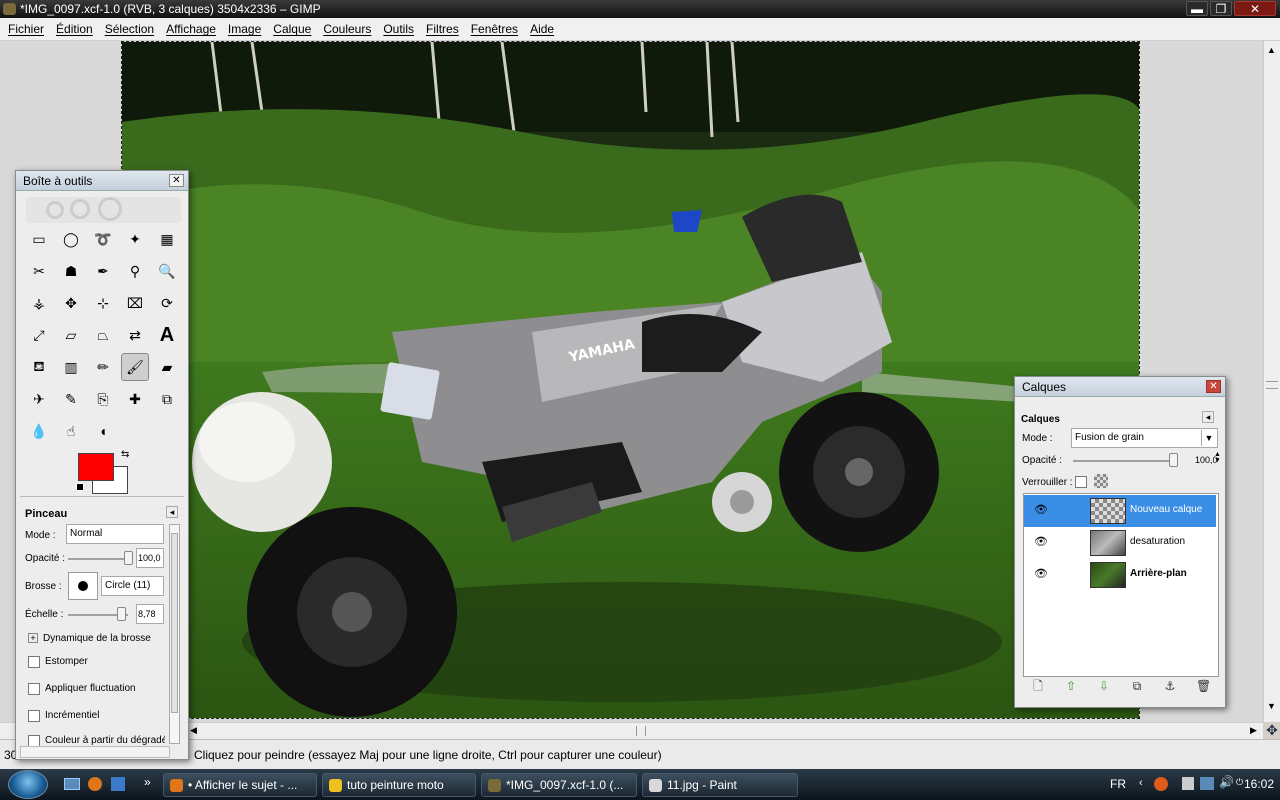 This screenshot has width=1280, height=800. Describe the element at coordinates (1141, 783) in the screenshot. I see `chevron-left-icon: ‹` at that location.